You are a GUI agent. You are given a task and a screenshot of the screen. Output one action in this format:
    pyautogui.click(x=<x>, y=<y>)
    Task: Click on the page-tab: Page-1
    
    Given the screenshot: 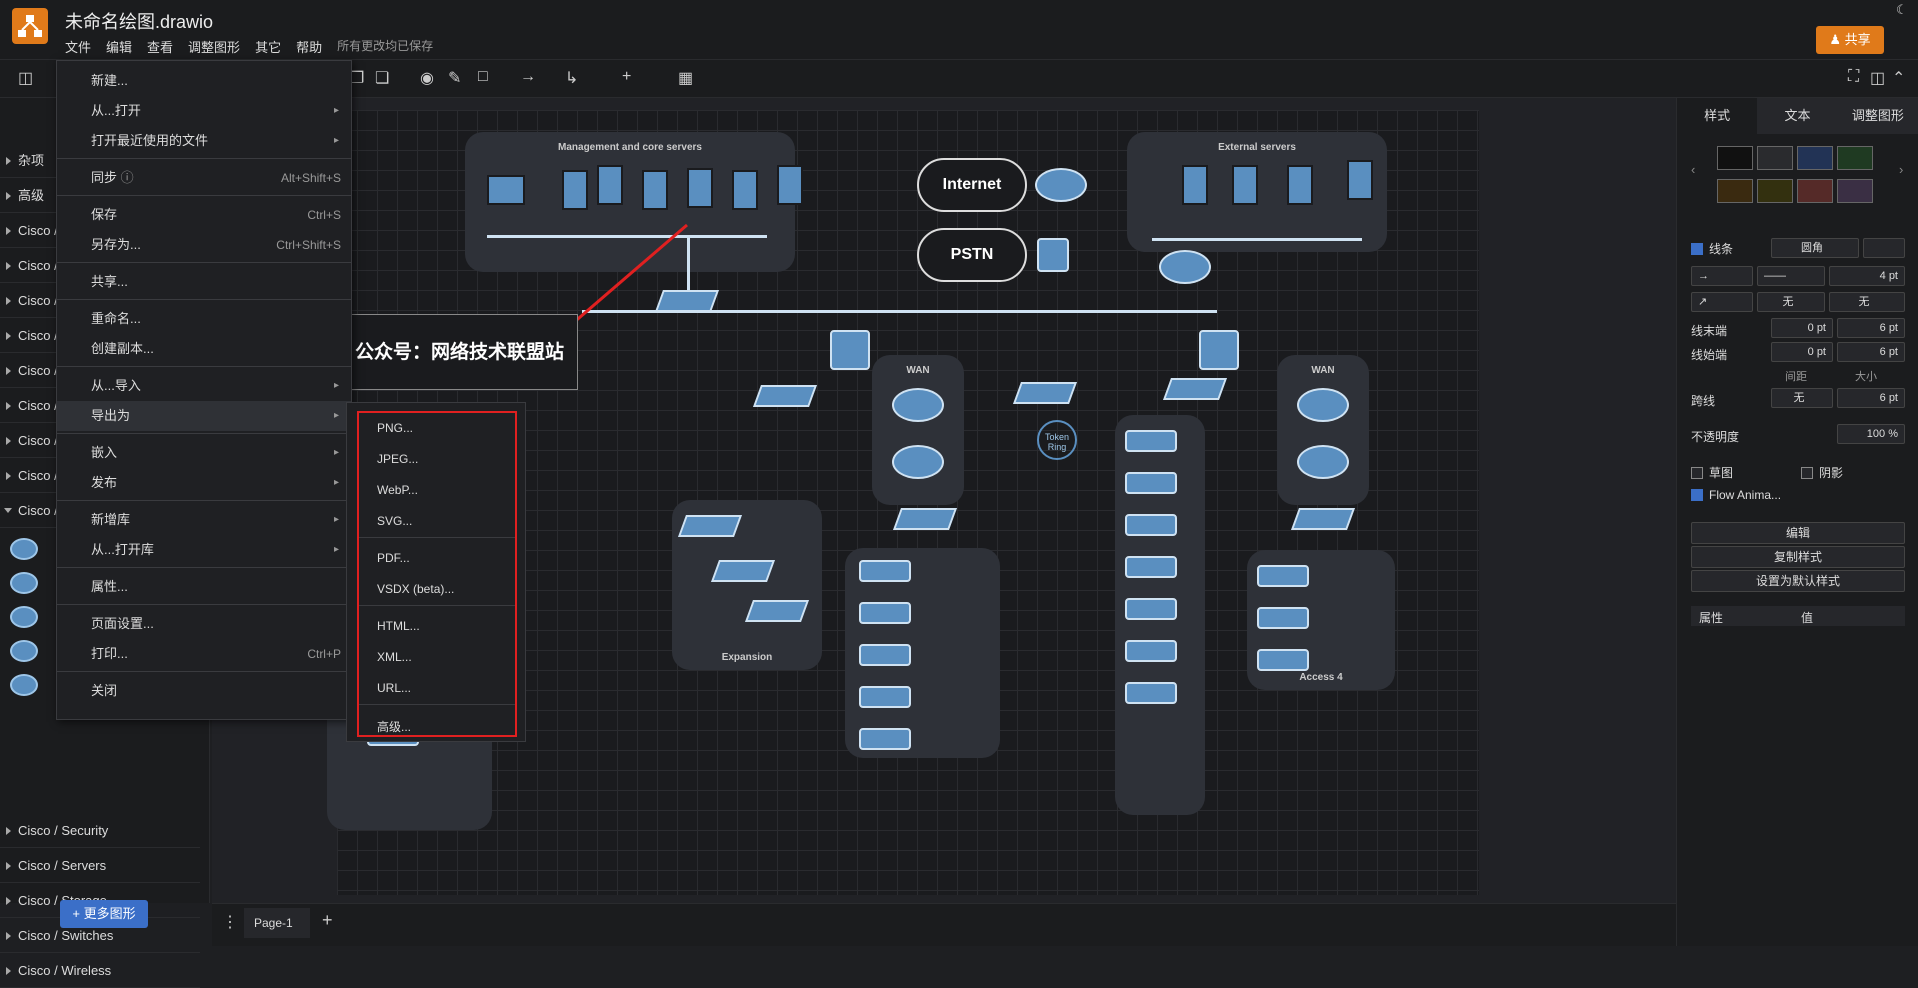 What is the action you would take?
    pyautogui.click(x=277, y=923)
    